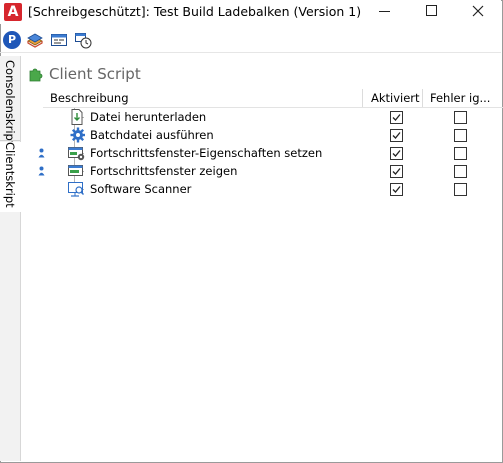 Image resolution: width=503 pixels, height=463 pixels. Describe the element at coordinates (76, 154) in the screenshot. I see `window-settings-icon` at that location.